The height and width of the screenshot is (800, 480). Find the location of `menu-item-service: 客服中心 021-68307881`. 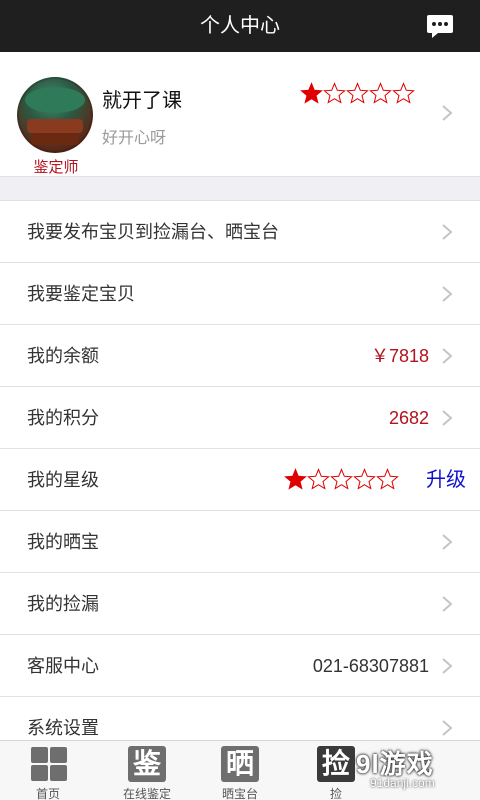

menu-item-service: 客服中心 021-68307881 is located at coordinates (240, 666).